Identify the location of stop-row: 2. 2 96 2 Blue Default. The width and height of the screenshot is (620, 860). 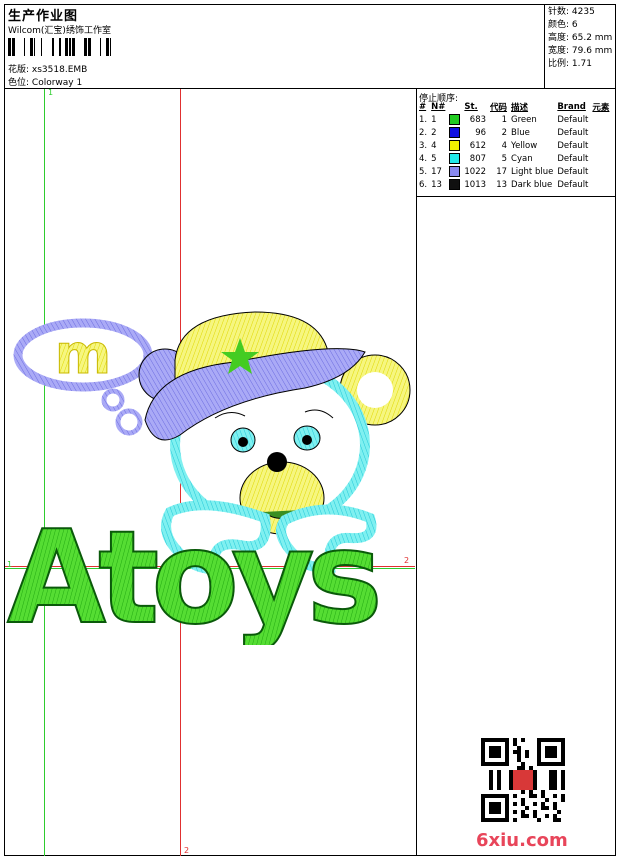
(514, 132).